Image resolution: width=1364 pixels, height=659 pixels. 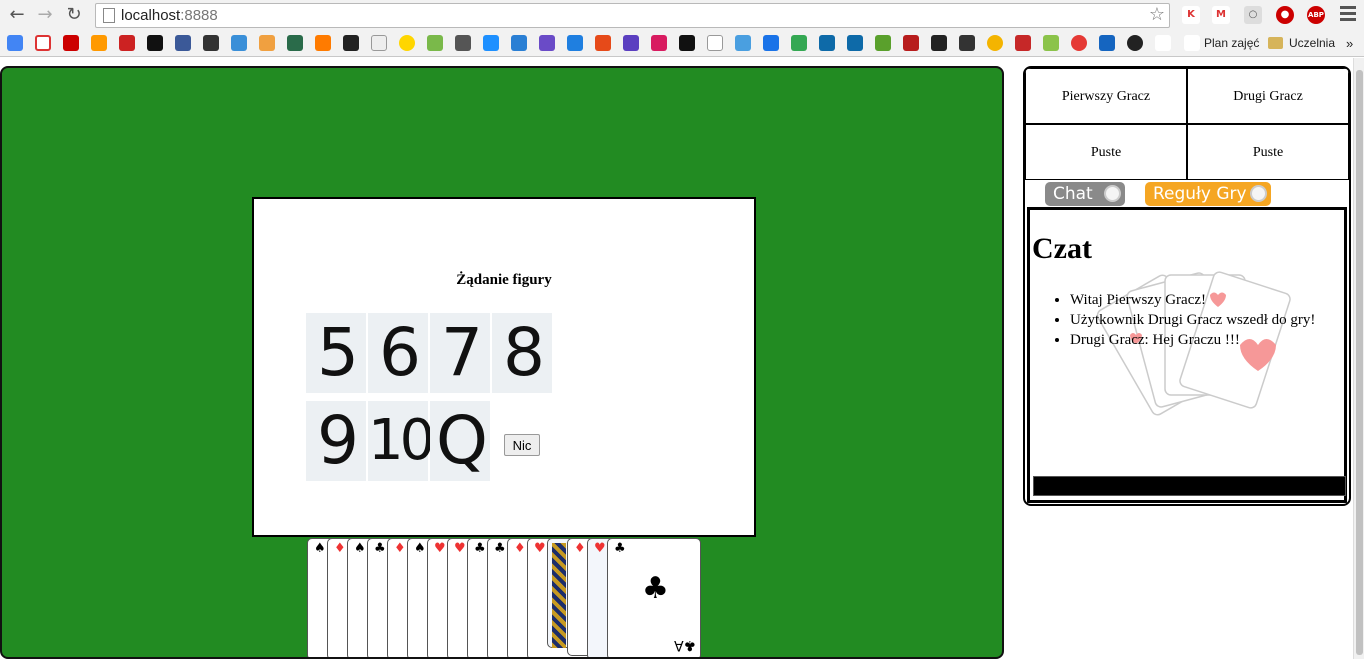 I want to click on bookmarks-bar: Plan zajęć Uczelnia », so click(x=682, y=44).